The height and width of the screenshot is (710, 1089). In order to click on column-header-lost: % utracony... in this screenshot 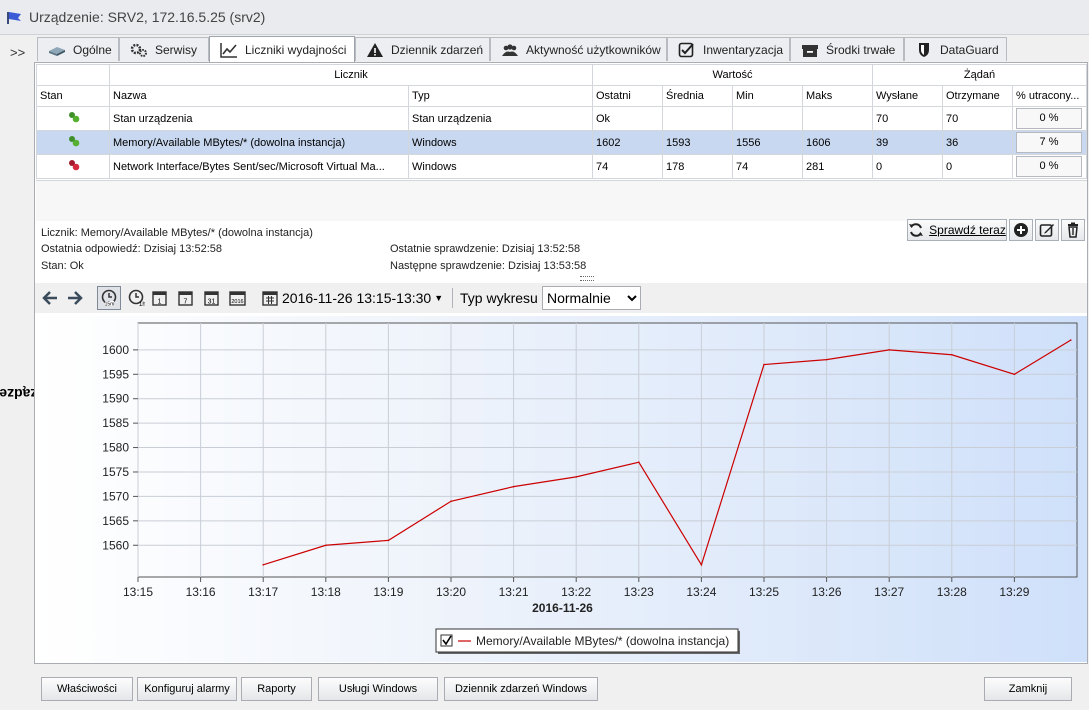, I will do `click(1049, 96)`.